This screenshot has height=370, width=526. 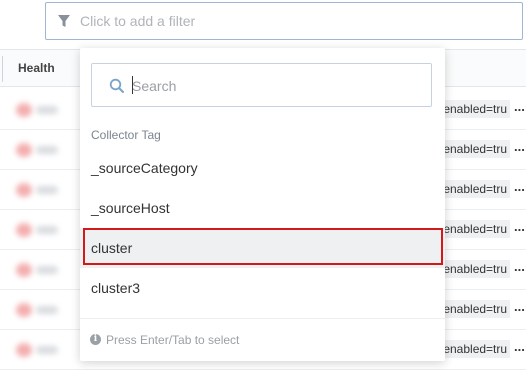 What do you see at coordinates (262, 168) in the screenshot?
I see `option-sourcecategory: _sourceCategory` at bounding box center [262, 168].